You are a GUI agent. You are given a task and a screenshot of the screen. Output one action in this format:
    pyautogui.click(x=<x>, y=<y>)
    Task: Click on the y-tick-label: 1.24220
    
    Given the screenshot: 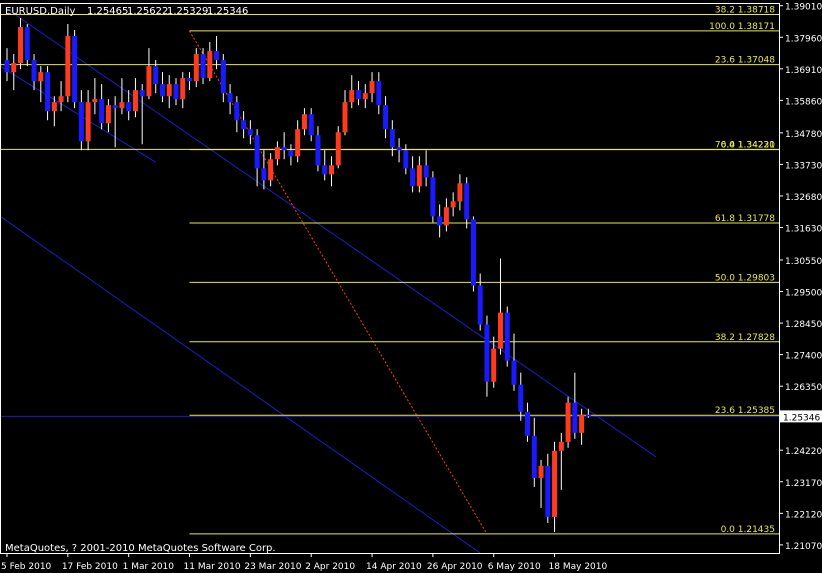 What is the action you would take?
    pyautogui.click(x=803, y=452)
    